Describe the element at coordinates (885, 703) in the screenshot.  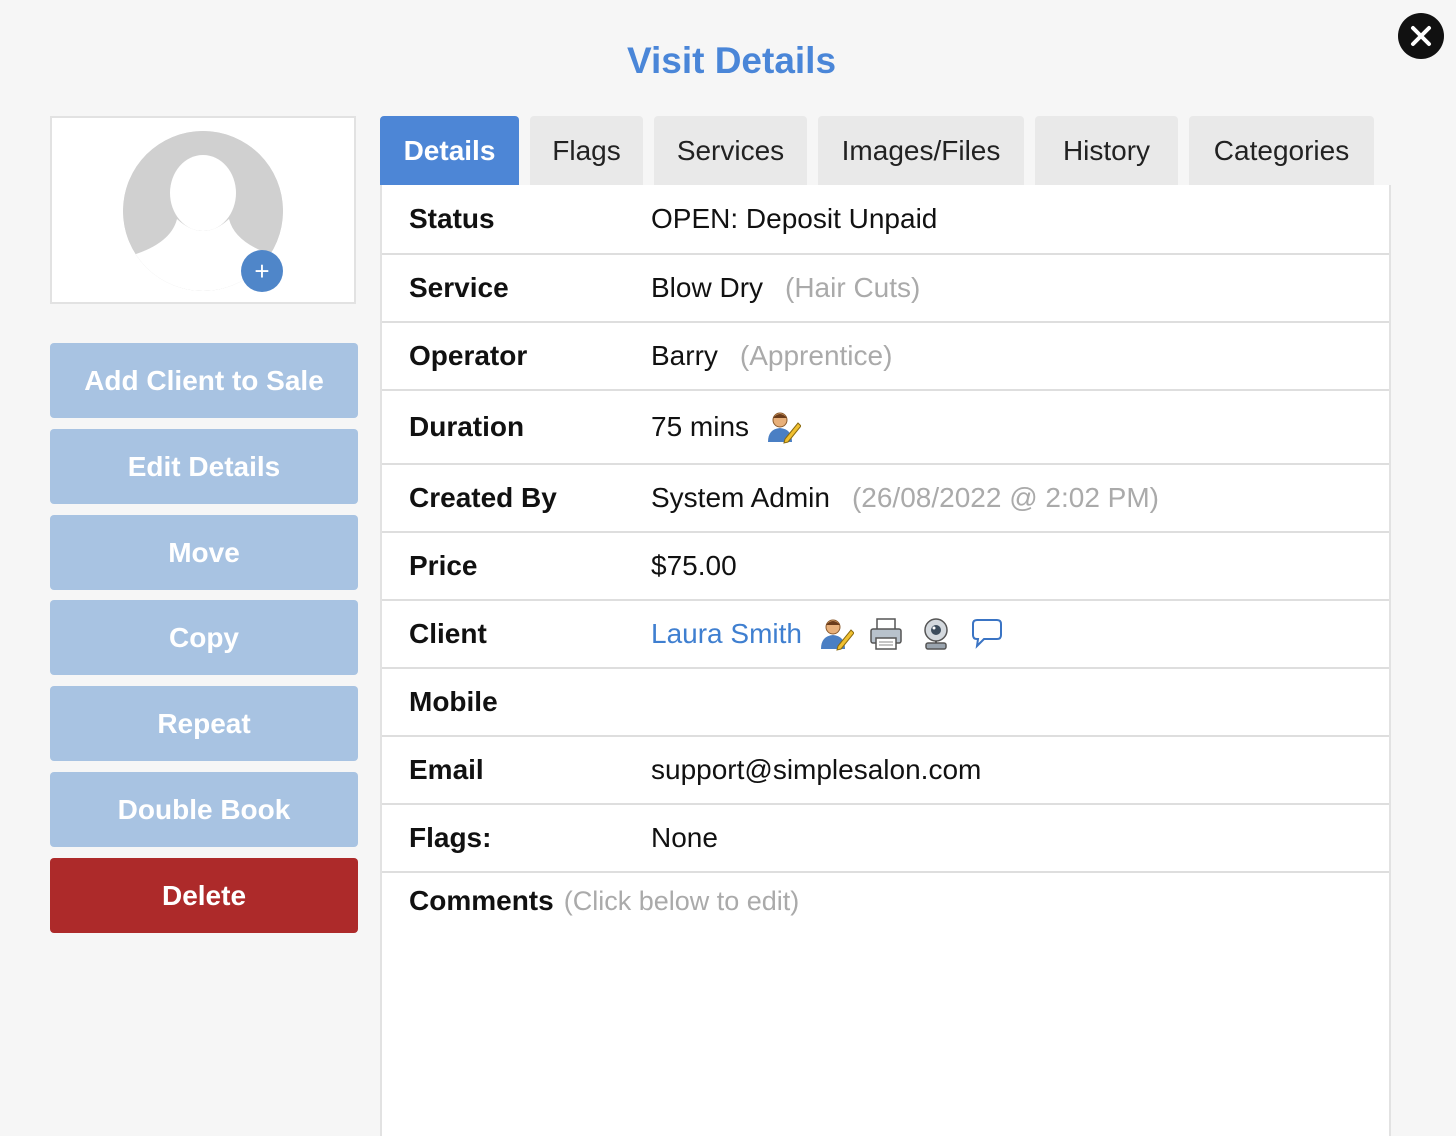
I see `mobile-row: Mobile` at that location.